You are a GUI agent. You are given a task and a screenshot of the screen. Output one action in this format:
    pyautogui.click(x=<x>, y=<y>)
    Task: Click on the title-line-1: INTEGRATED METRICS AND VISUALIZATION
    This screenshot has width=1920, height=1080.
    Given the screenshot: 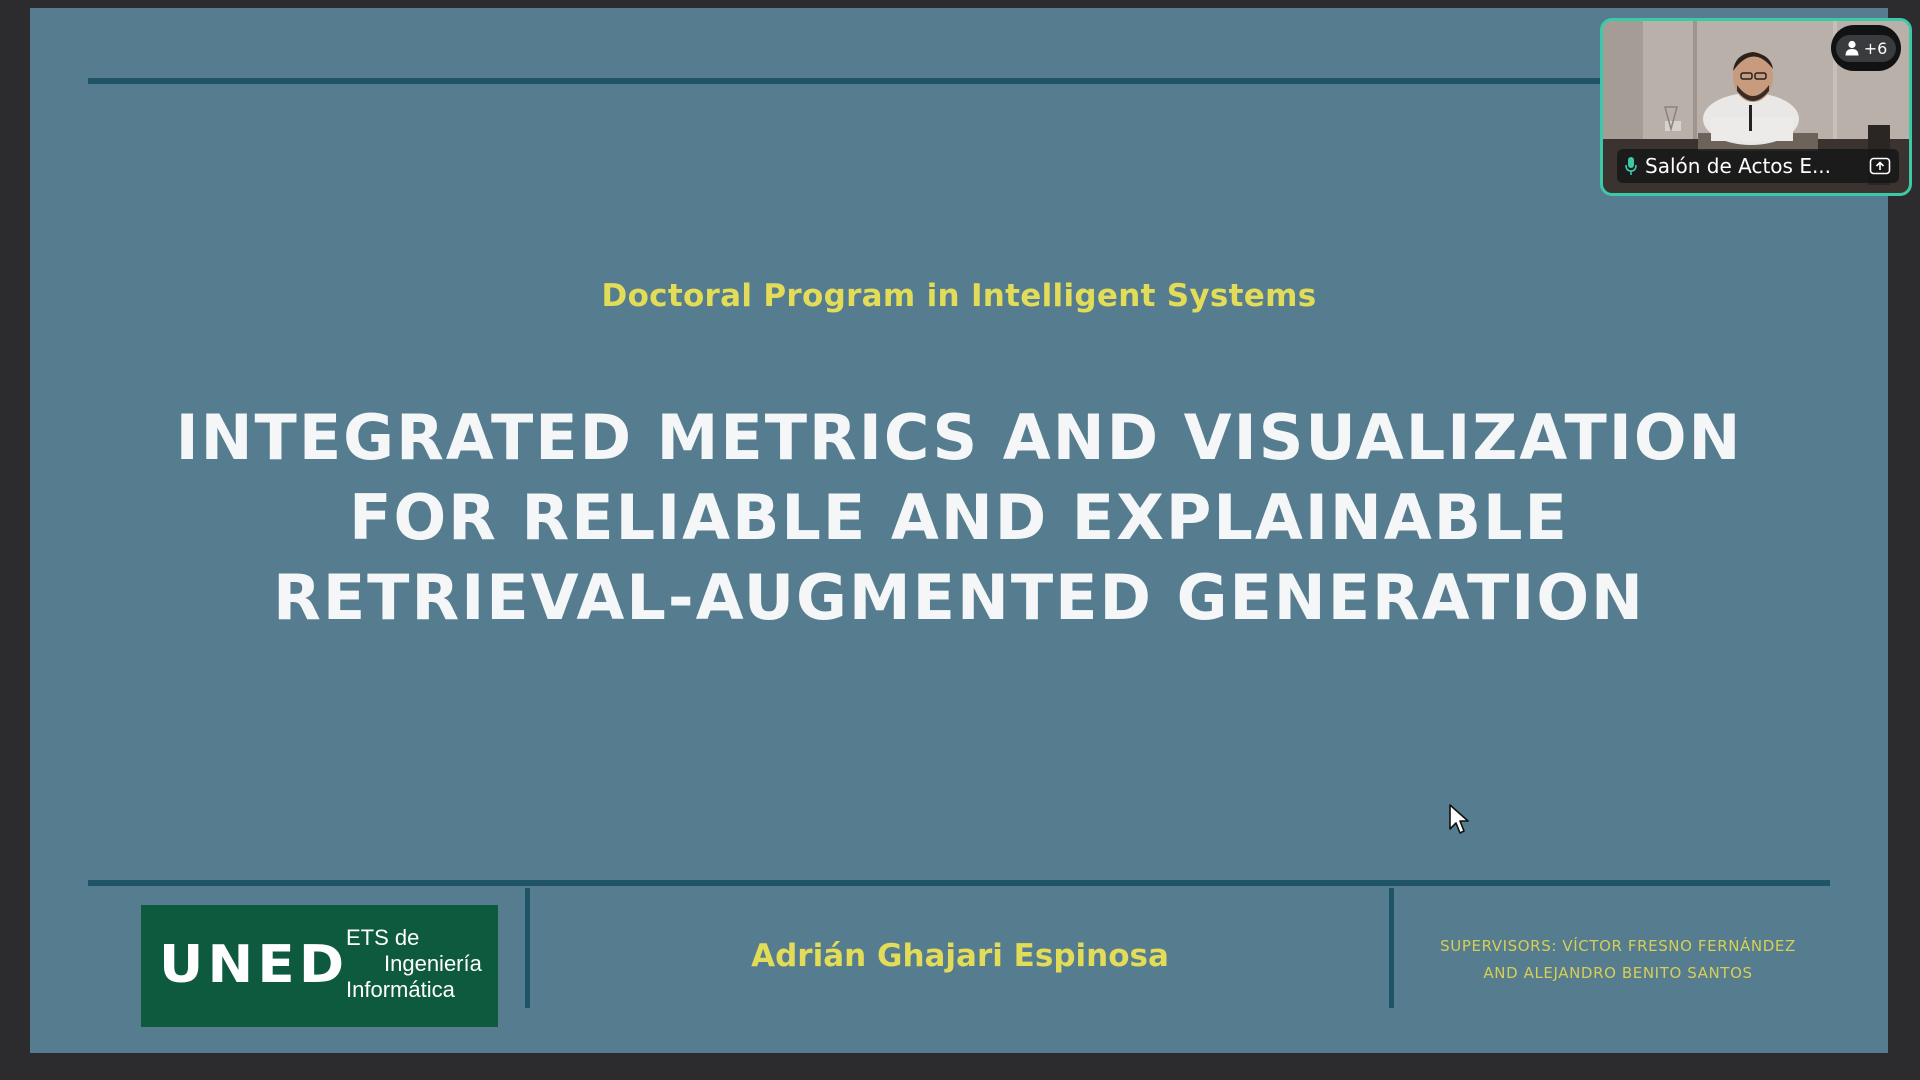 What is the action you would take?
    pyautogui.click(x=959, y=437)
    